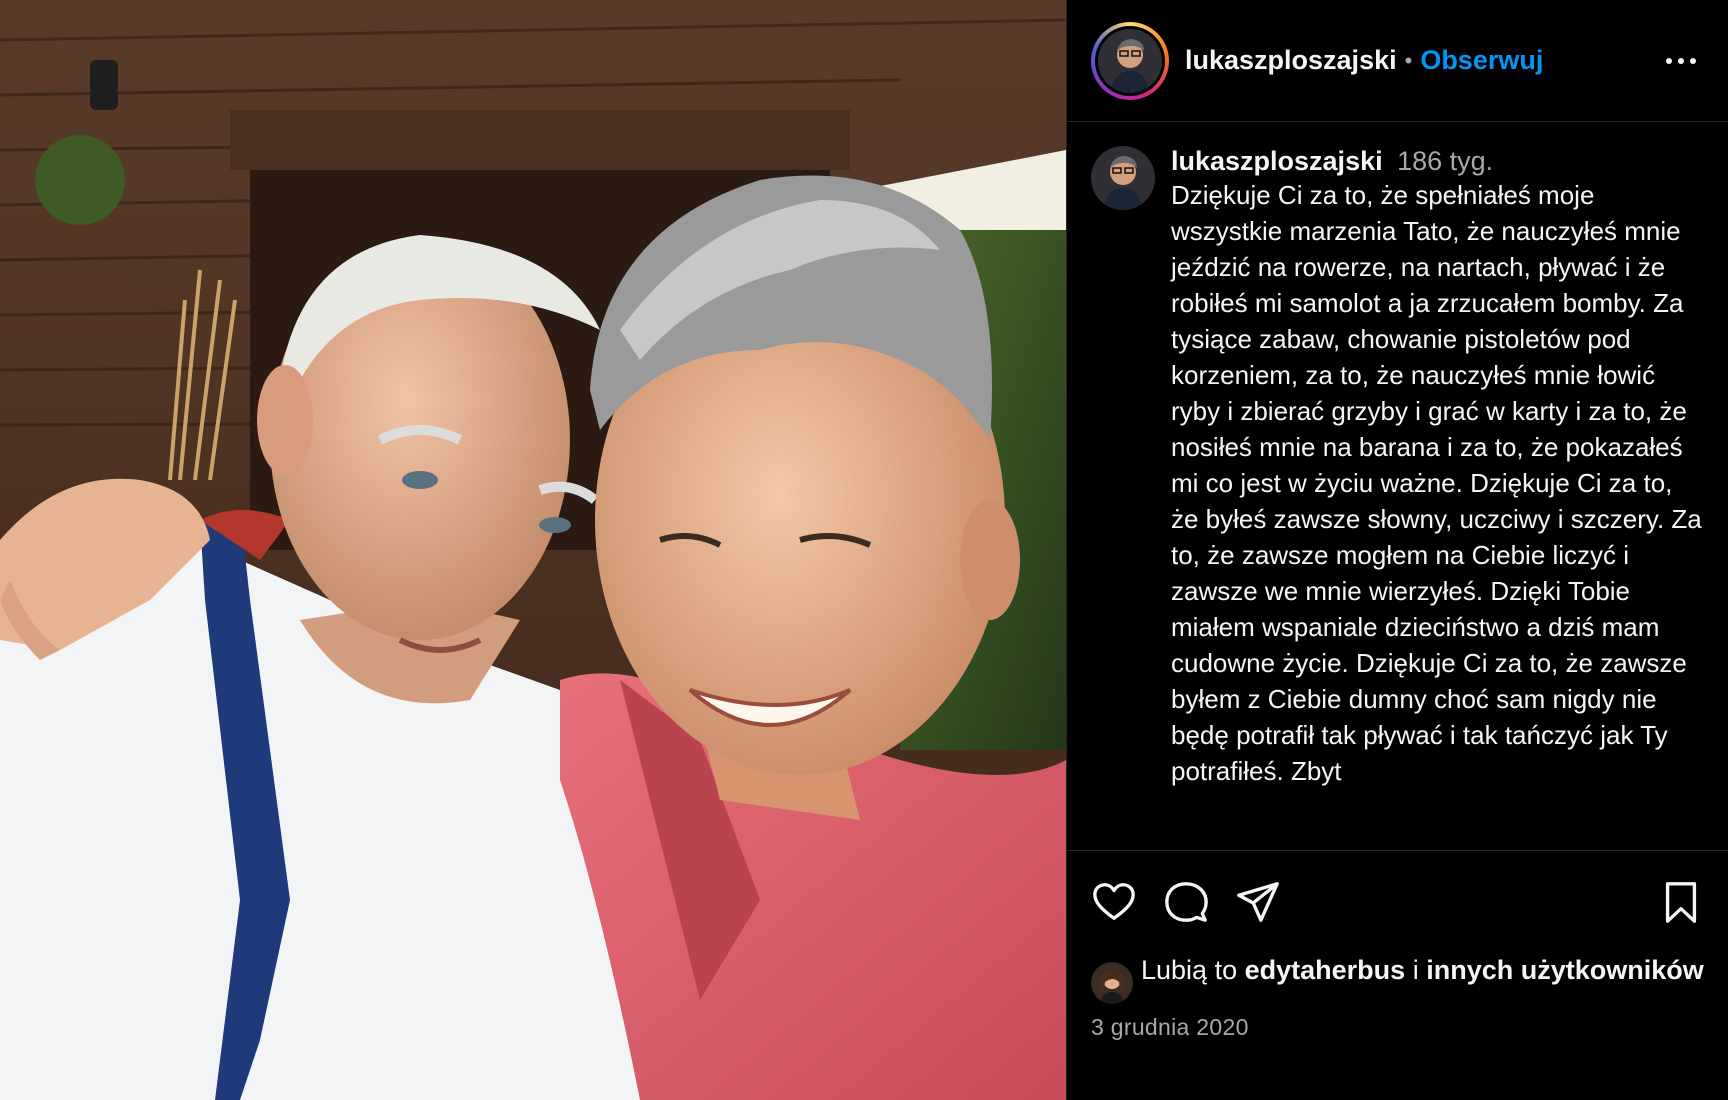 Image resolution: width=1728 pixels, height=1100 pixels. I want to click on heart-icon, so click(1114, 901).